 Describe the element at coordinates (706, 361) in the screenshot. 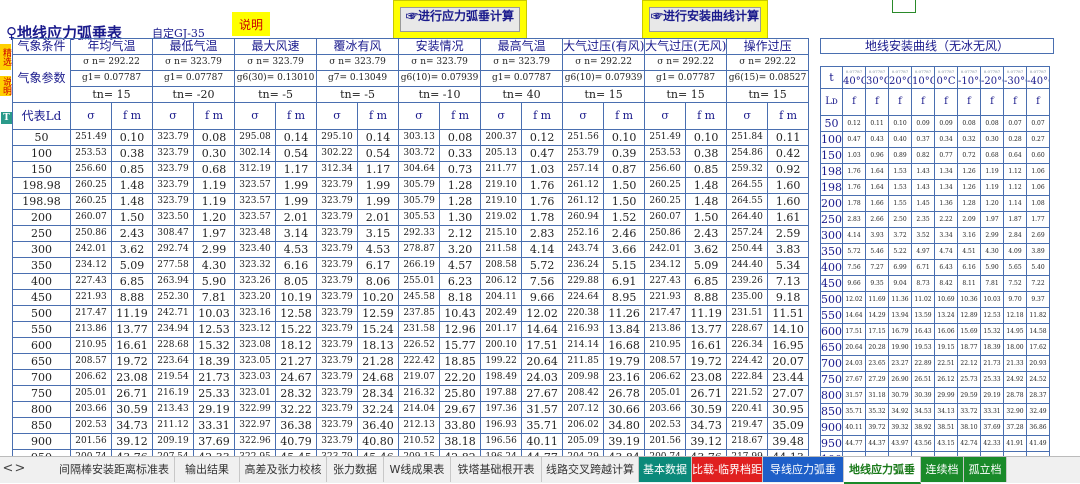

I see `sag-cell: 19.72` at that location.